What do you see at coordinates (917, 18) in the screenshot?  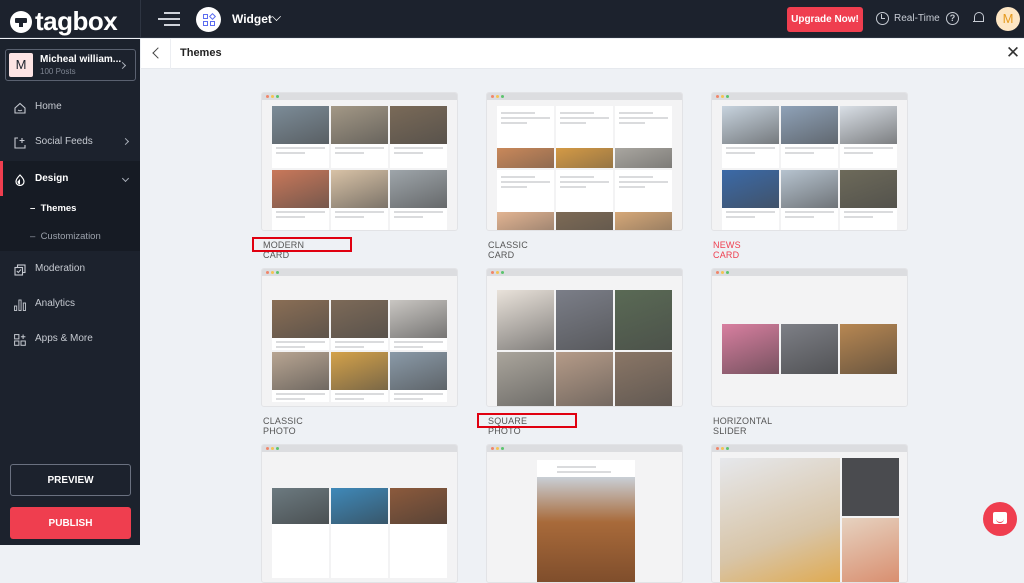 I see `real-time-link: Real-Time` at bounding box center [917, 18].